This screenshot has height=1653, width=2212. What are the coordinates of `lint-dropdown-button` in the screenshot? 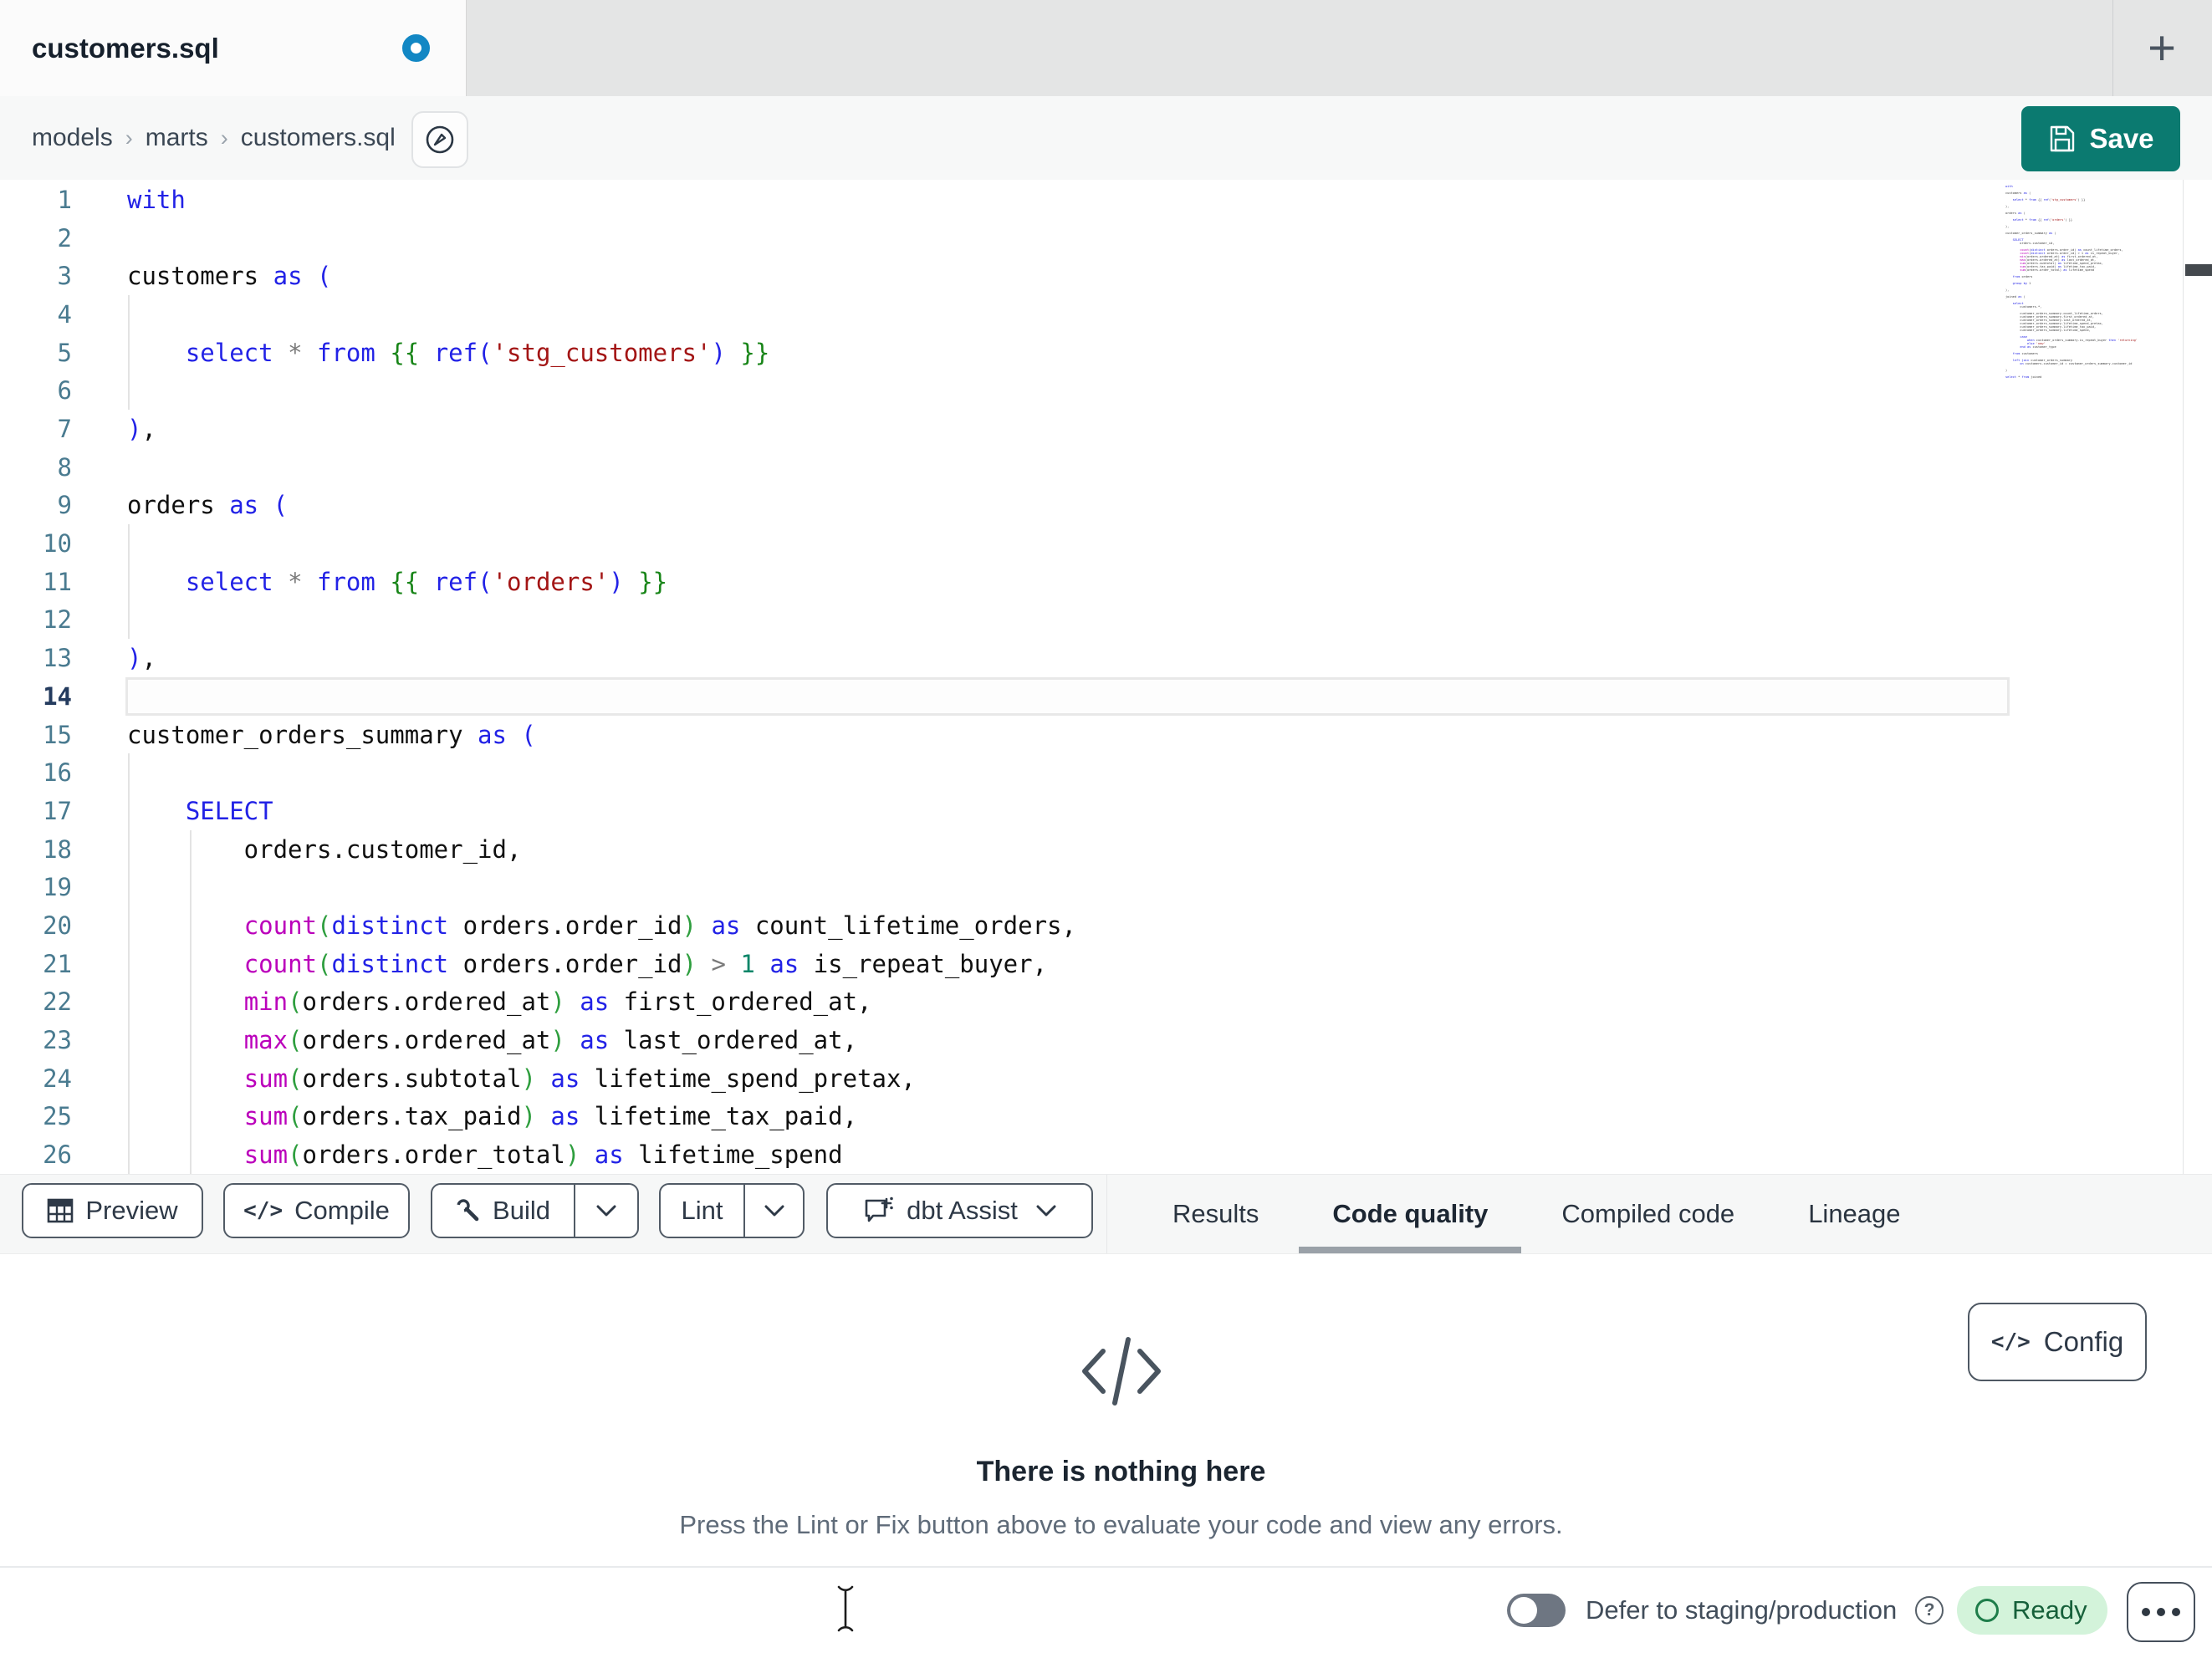 It's located at (774, 1211).